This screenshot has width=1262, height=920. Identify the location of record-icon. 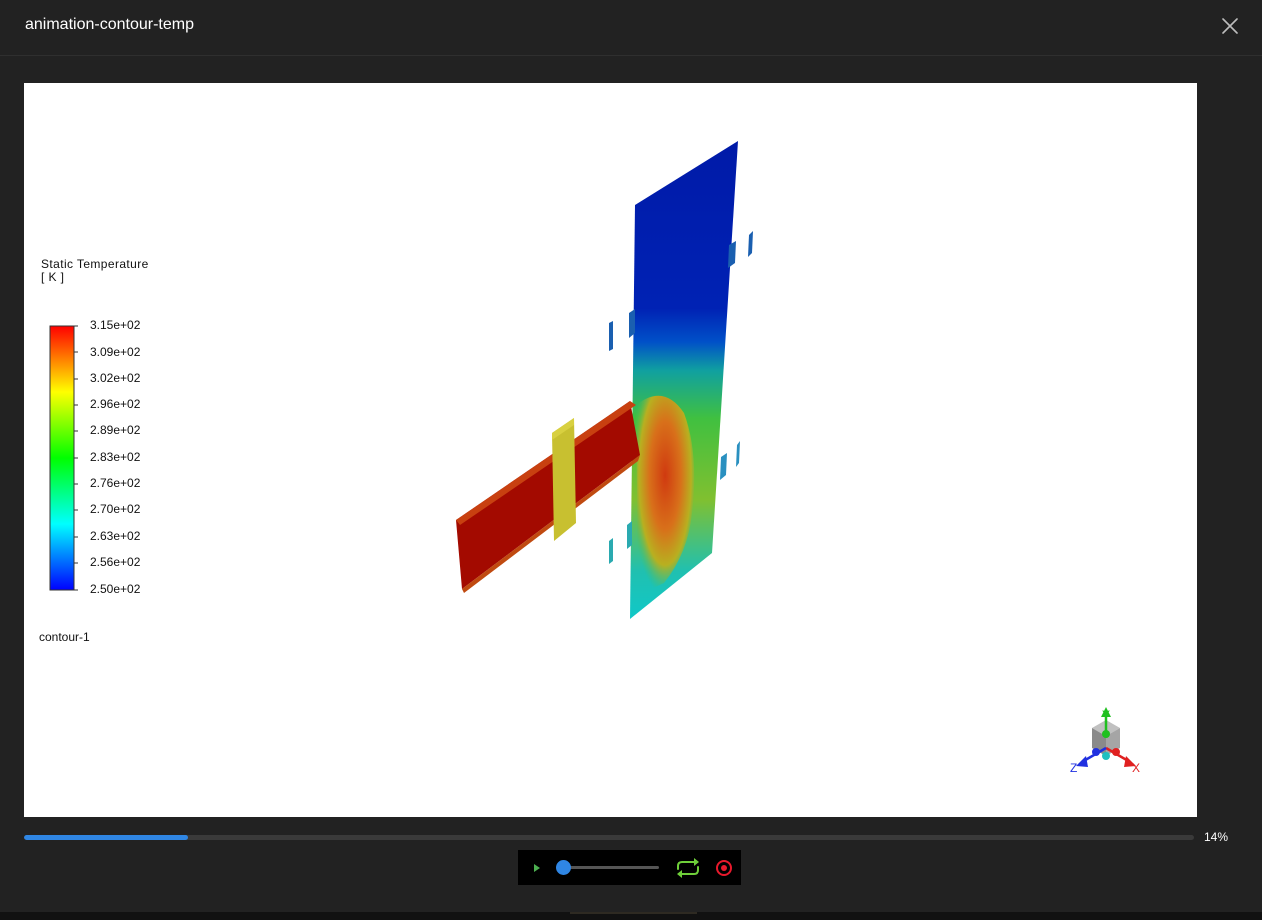
(724, 868).